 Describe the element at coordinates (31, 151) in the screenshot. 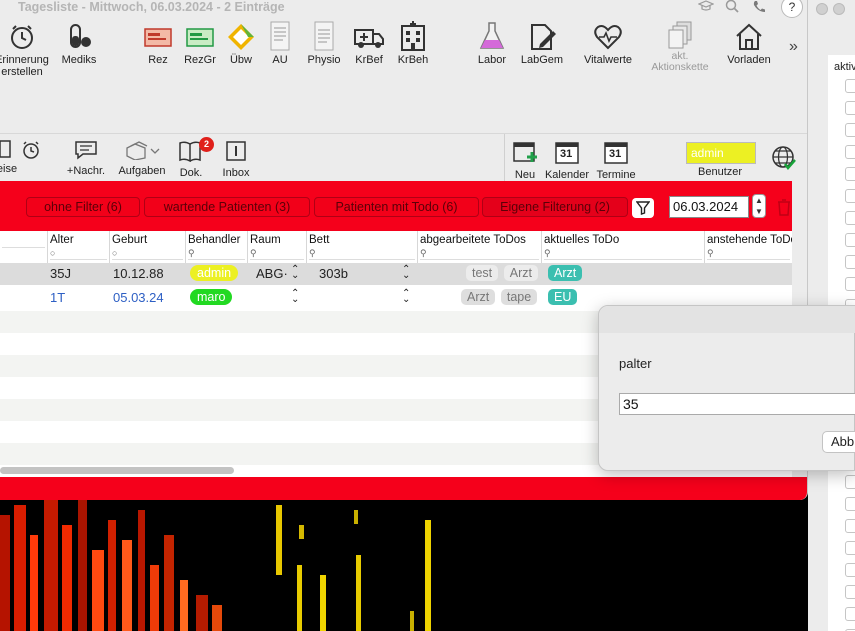

I see `alarm-button` at that location.